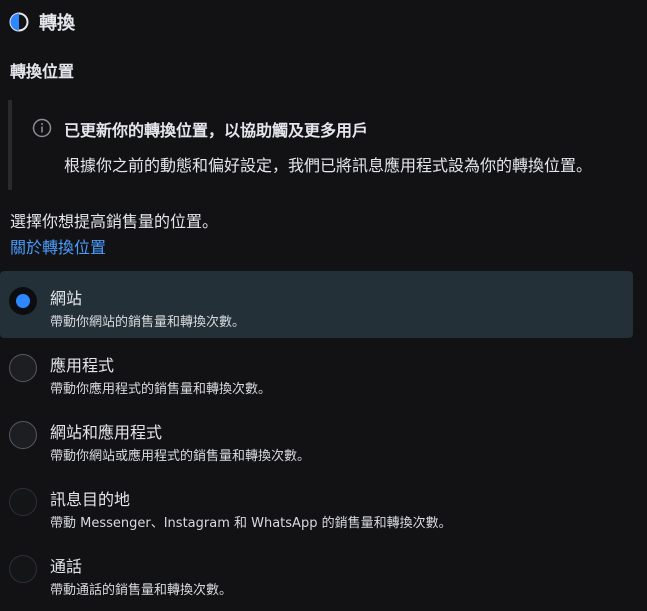 This screenshot has height=611, width=647. Describe the element at coordinates (66, 298) in the screenshot. I see `option-label: 網站` at that location.